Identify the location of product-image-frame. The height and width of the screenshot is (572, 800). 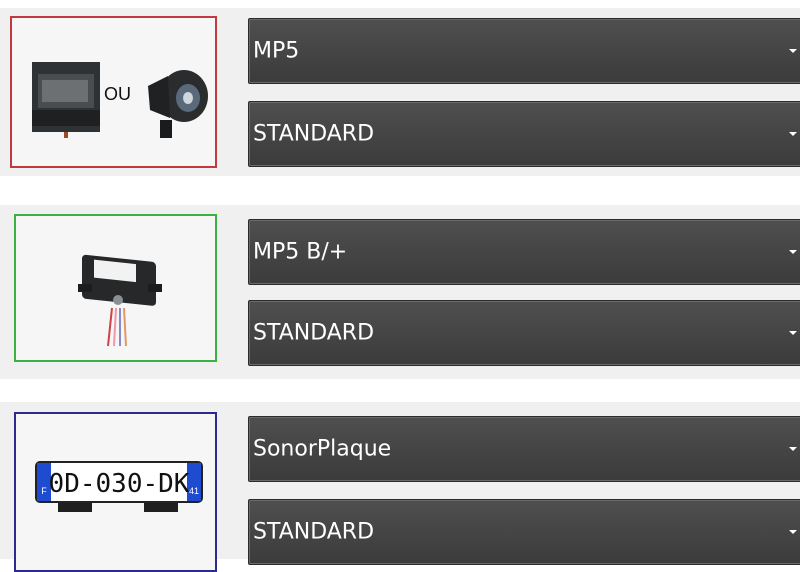
(115, 288).